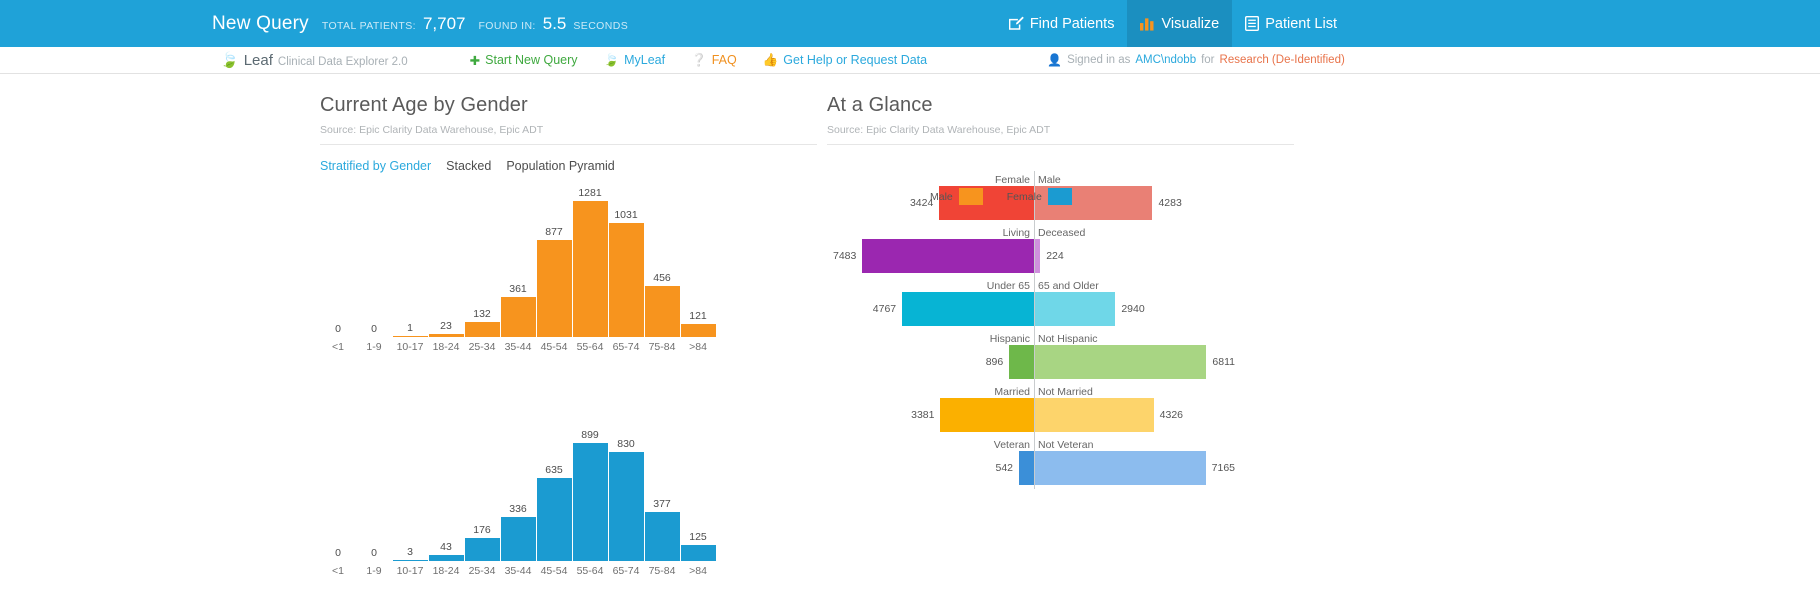 The width and height of the screenshot is (1820, 600). Describe the element at coordinates (1012, 392) in the screenshot. I see `glance-left-label: Married` at that location.